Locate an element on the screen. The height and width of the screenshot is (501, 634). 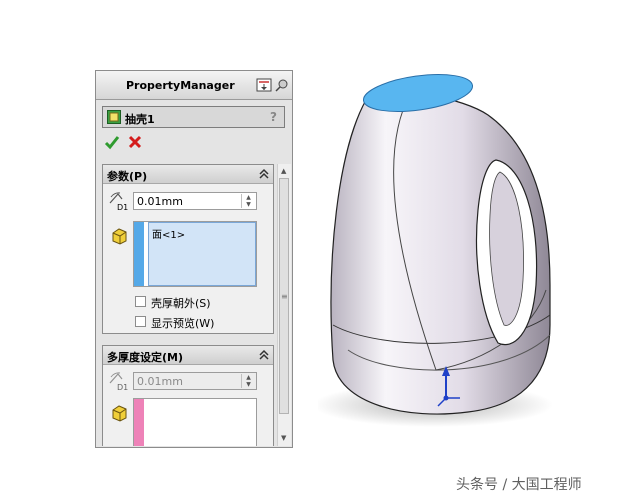
multi-thickness-dimension-icon: D1 is located at coordinates (119, 381).